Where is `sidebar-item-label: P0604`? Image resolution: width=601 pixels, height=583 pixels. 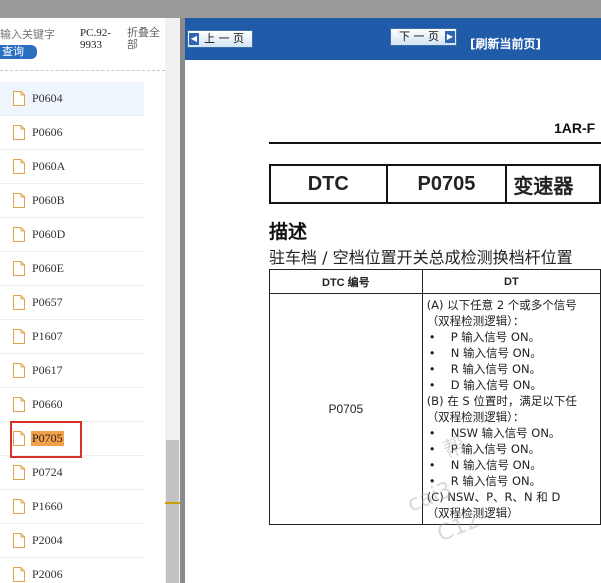 sidebar-item-label: P0604 is located at coordinates (47, 98).